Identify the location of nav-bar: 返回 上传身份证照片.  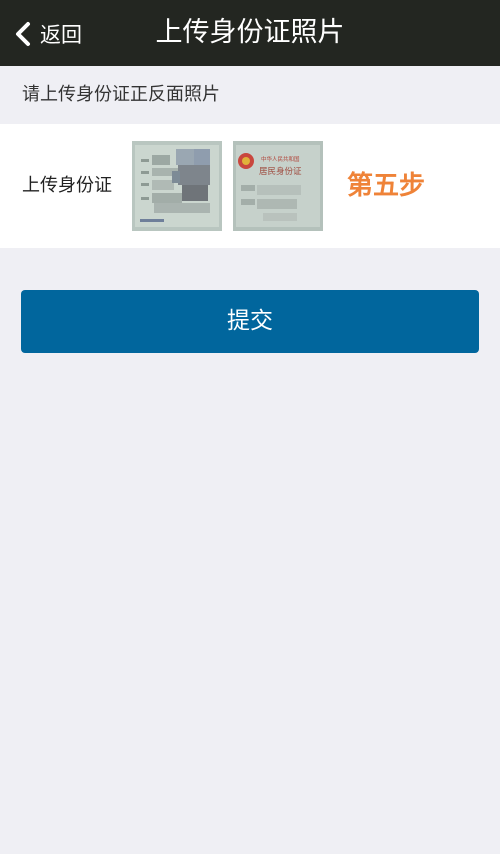
(250, 33).